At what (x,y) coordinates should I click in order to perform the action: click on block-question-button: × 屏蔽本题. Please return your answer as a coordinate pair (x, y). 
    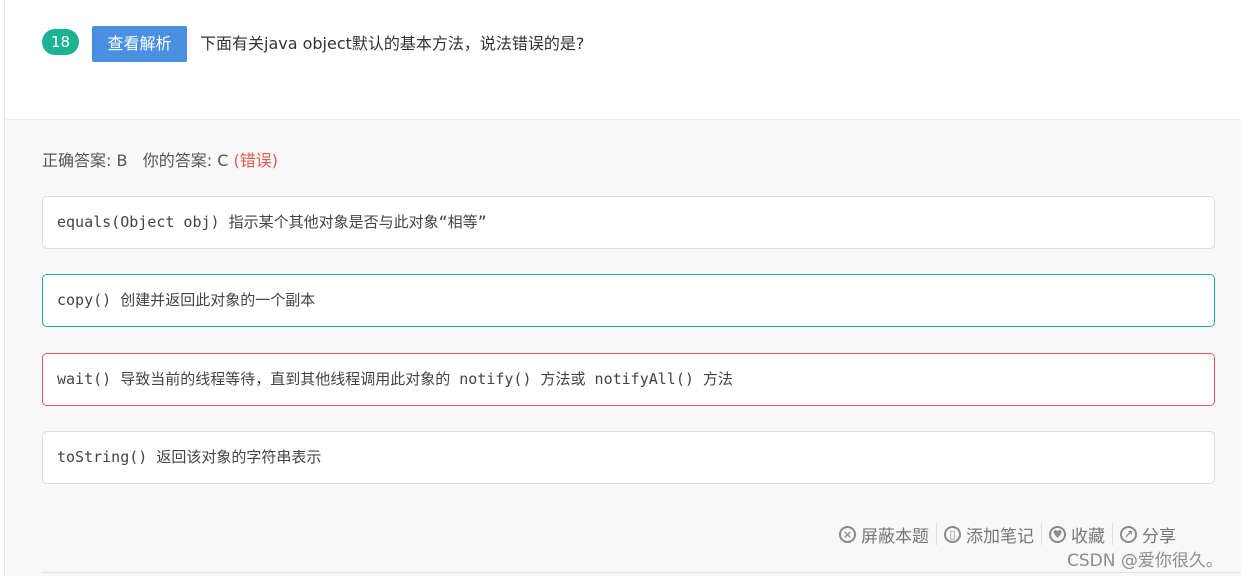
    Looking at the image, I should click on (884, 534).